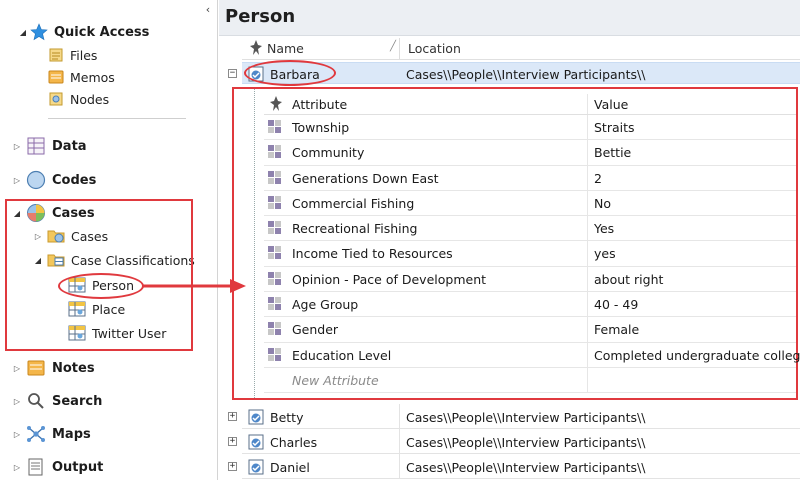 The width and height of the screenshot is (800, 480). I want to click on attribute-name: Education Level, so click(342, 355).